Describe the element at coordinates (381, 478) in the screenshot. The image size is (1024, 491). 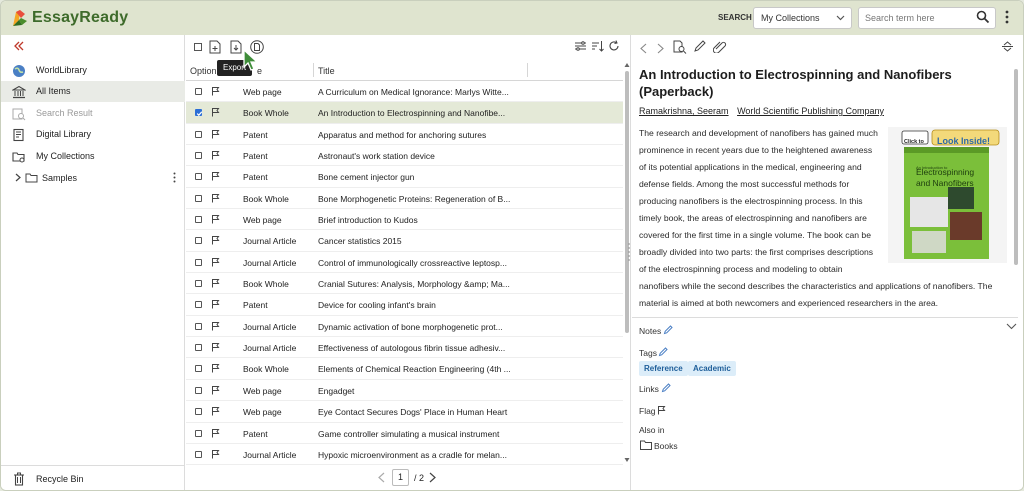
I see `prev-page-icon` at that location.